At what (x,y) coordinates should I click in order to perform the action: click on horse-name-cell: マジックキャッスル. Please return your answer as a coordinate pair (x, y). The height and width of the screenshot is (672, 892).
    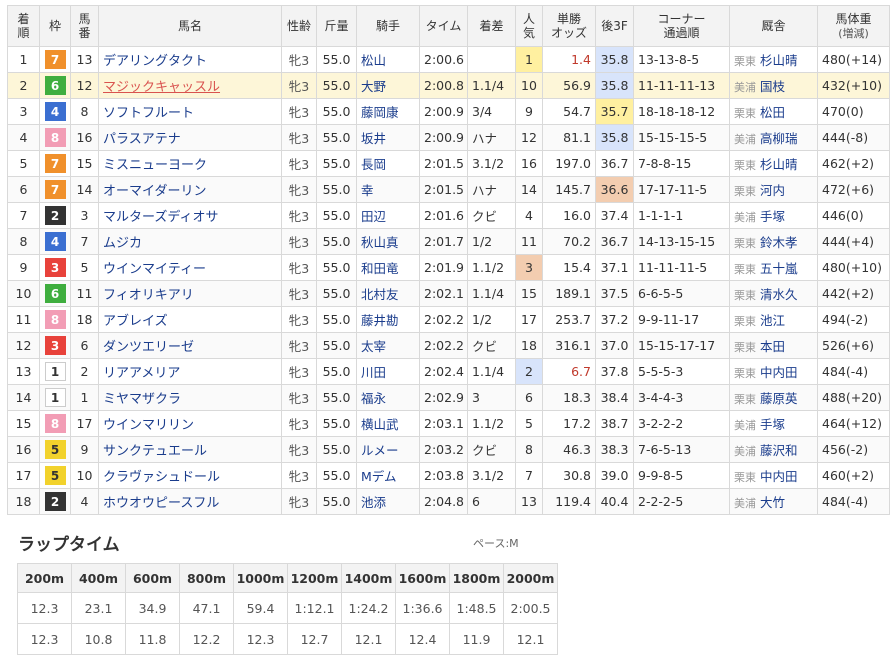
    Looking at the image, I should click on (190, 85).